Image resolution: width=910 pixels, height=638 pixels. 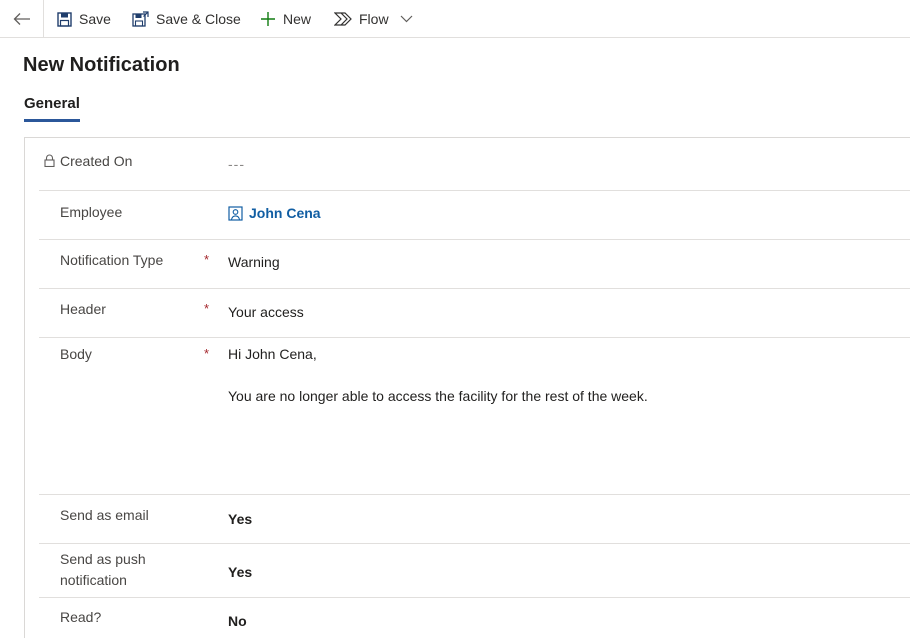 What do you see at coordinates (474, 618) in the screenshot?
I see `field-read: Read? No` at bounding box center [474, 618].